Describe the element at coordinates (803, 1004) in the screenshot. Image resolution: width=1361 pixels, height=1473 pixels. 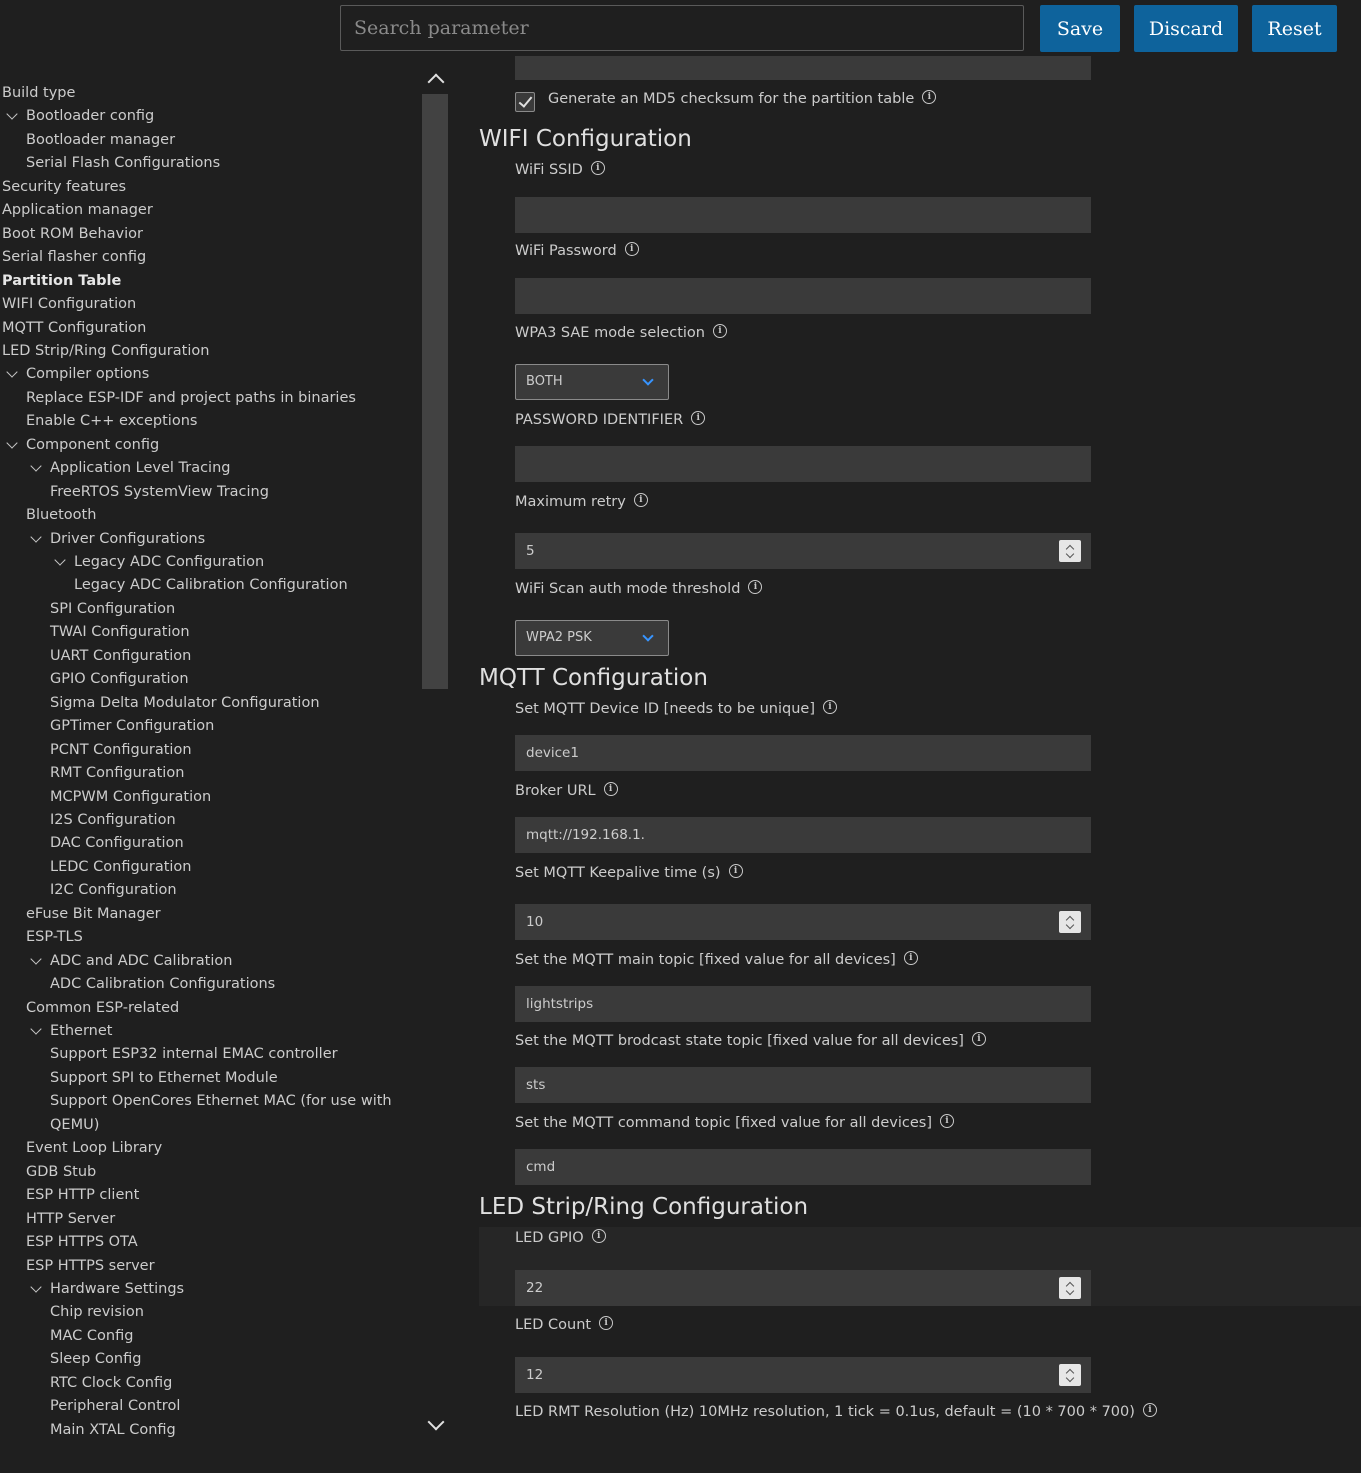
I see `mqtt-main-topic-input: lightstrips` at that location.